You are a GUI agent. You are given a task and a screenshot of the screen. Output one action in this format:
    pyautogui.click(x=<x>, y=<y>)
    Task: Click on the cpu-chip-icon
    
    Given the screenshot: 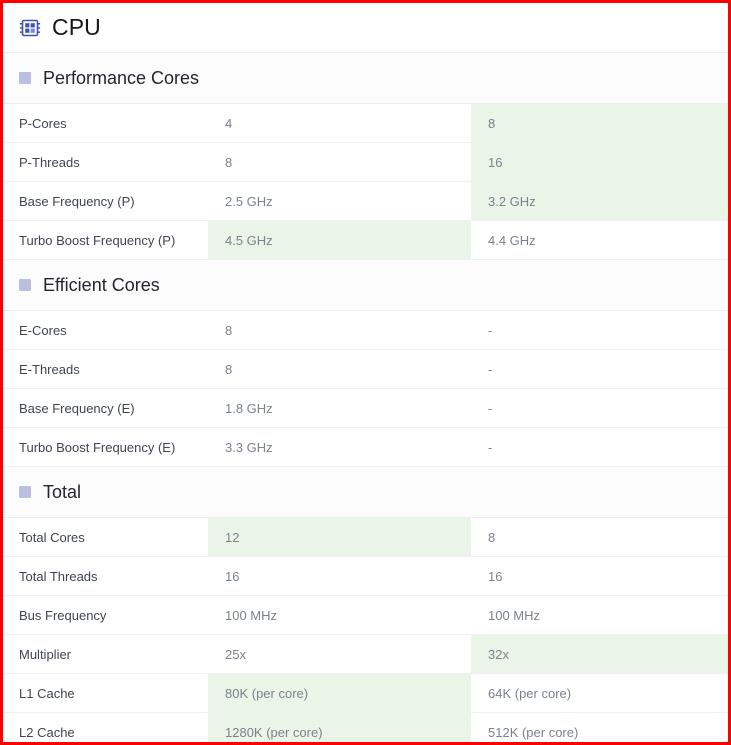 What is the action you would take?
    pyautogui.click(x=30, y=28)
    